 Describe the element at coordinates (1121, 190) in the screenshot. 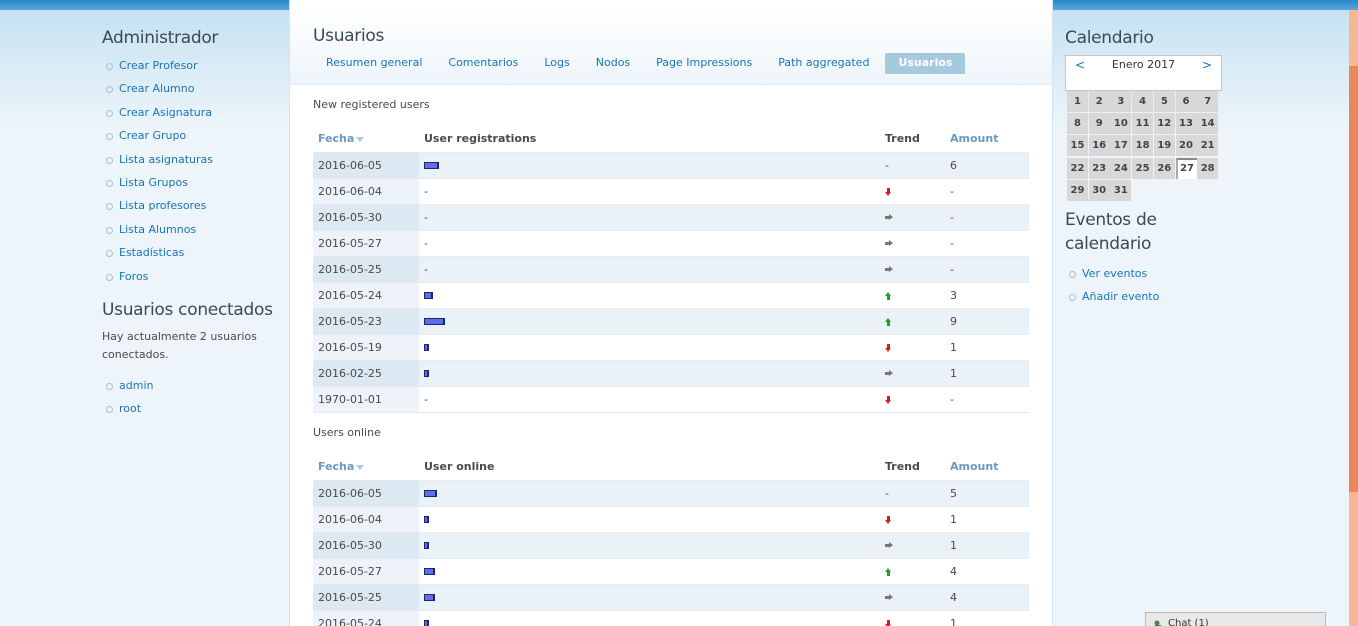

I see `calendar-day: 31` at that location.